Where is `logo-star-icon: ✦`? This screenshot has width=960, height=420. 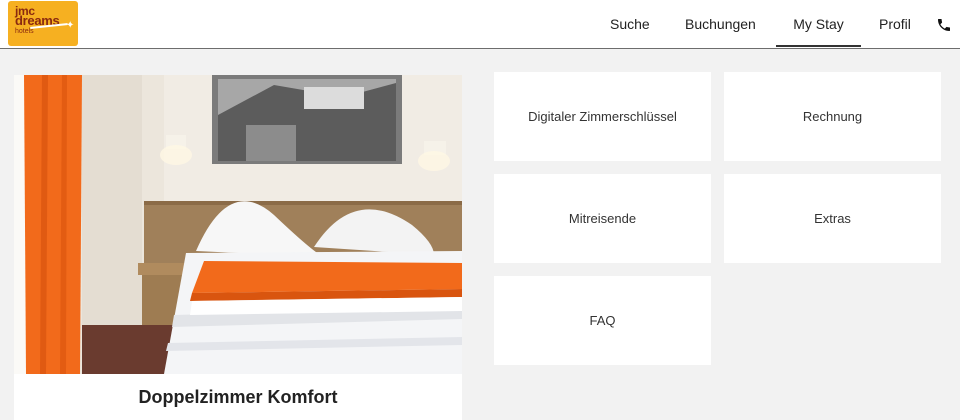 logo-star-icon: ✦ is located at coordinates (70, 25).